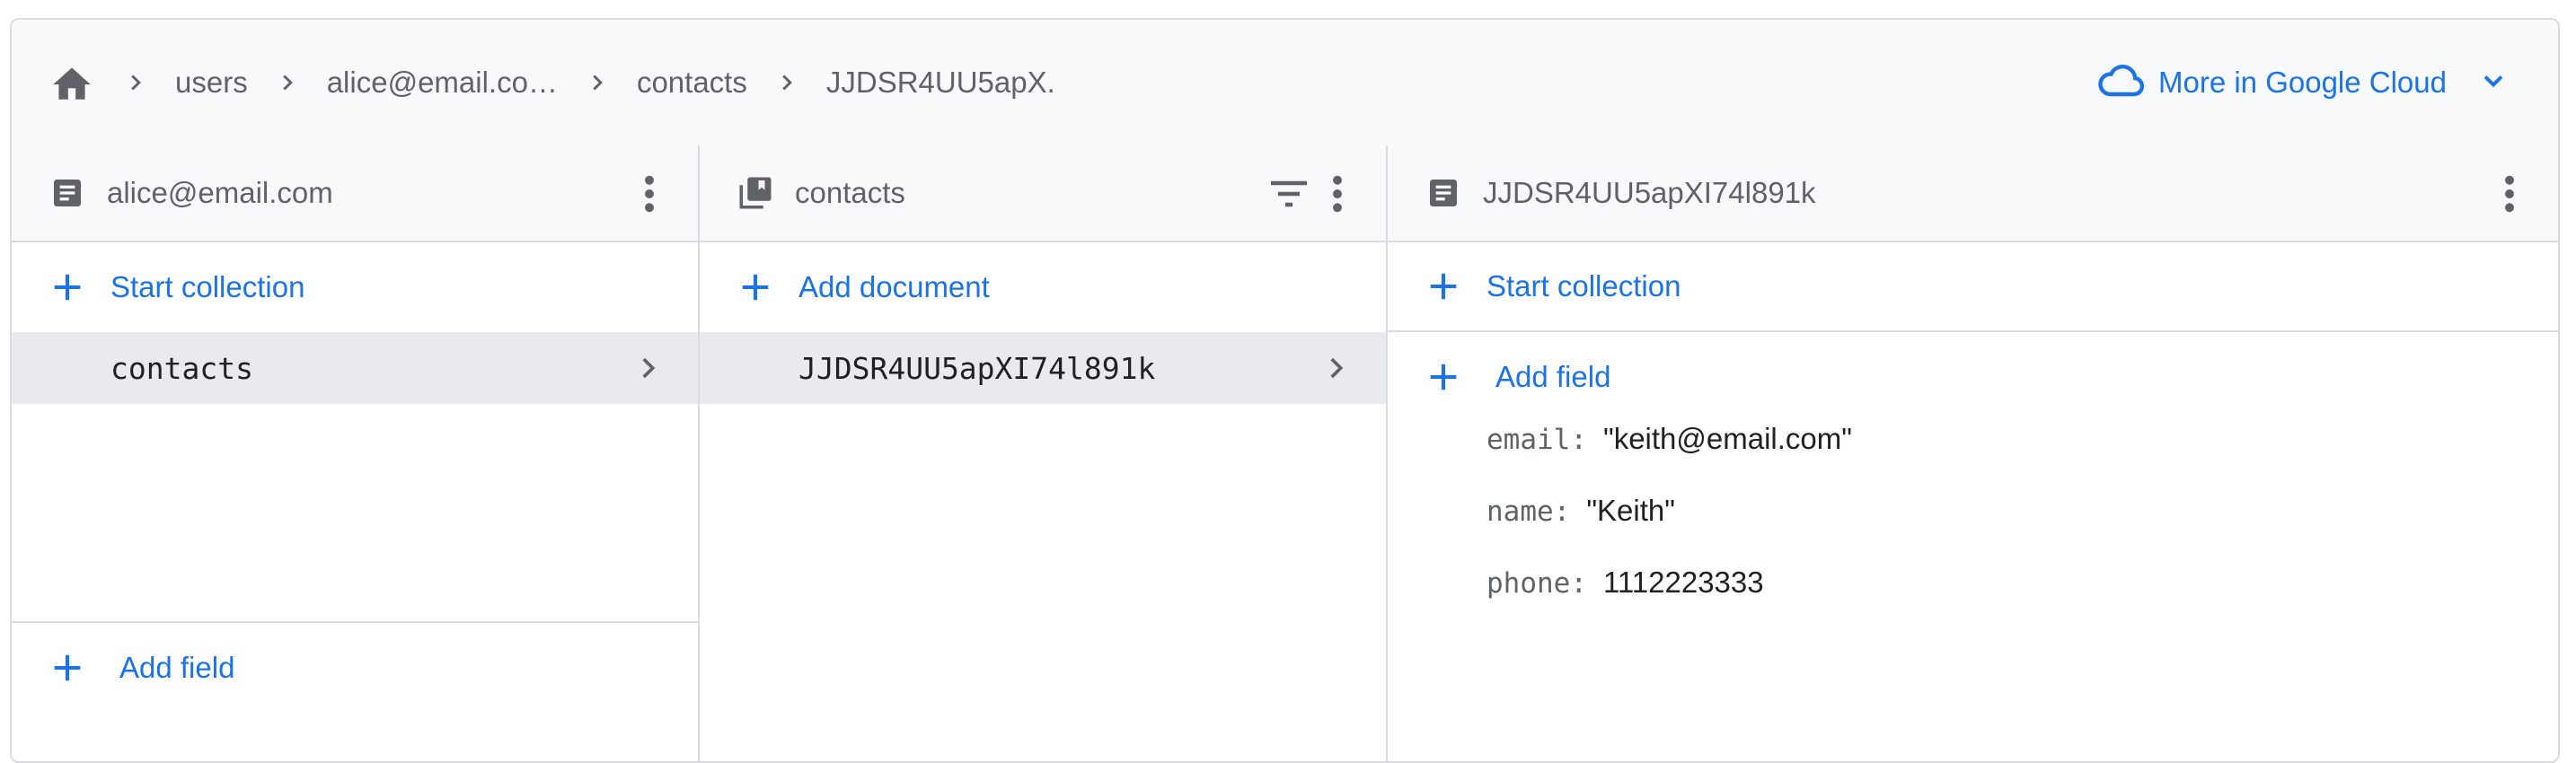 This screenshot has height=763, width=2576. Describe the element at coordinates (355, 368) in the screenshot. I see `list-item-collection-contacts: contacts` at that location.